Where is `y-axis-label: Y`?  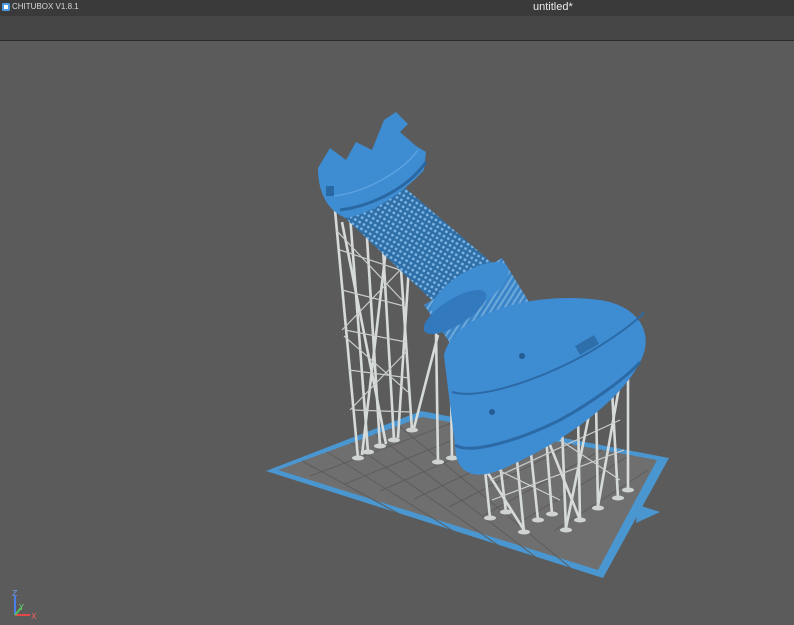 y-axis-label: Y is located at coordinates (21, 607).